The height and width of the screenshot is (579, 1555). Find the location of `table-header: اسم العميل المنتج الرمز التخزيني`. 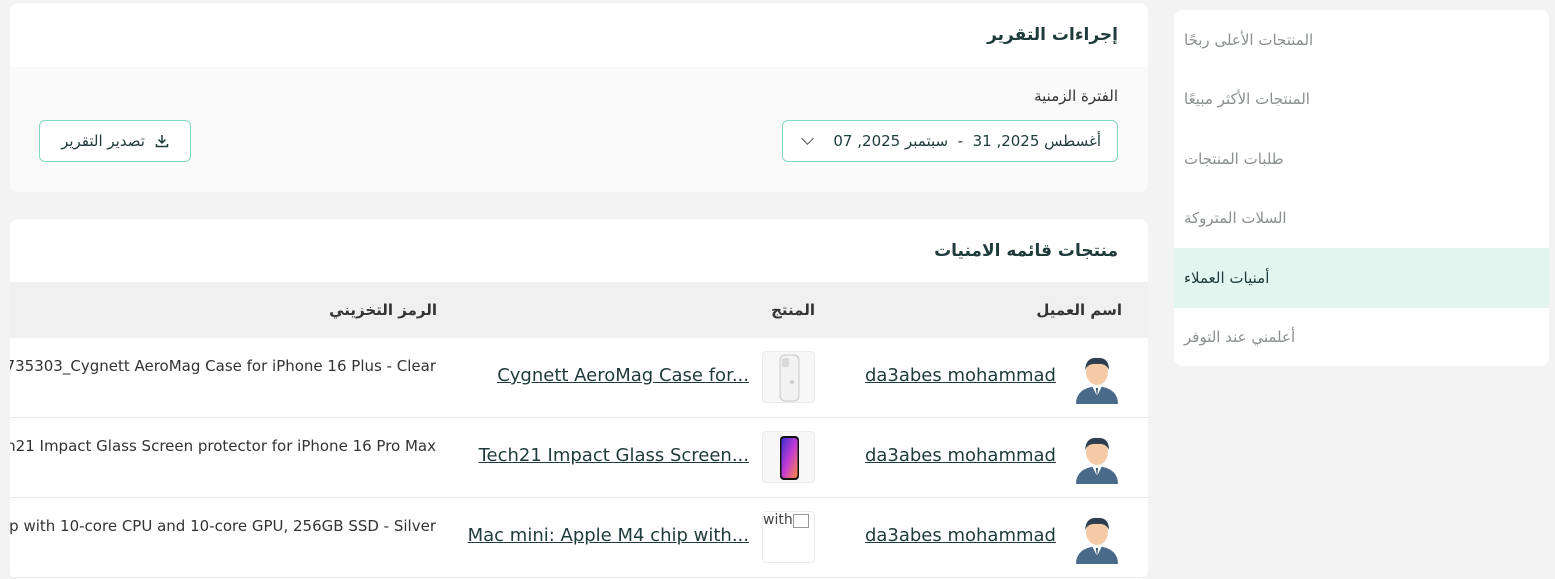

table-header: اسم العميل المنتج الرمز التخزيني is located at coordinates (579, 310).